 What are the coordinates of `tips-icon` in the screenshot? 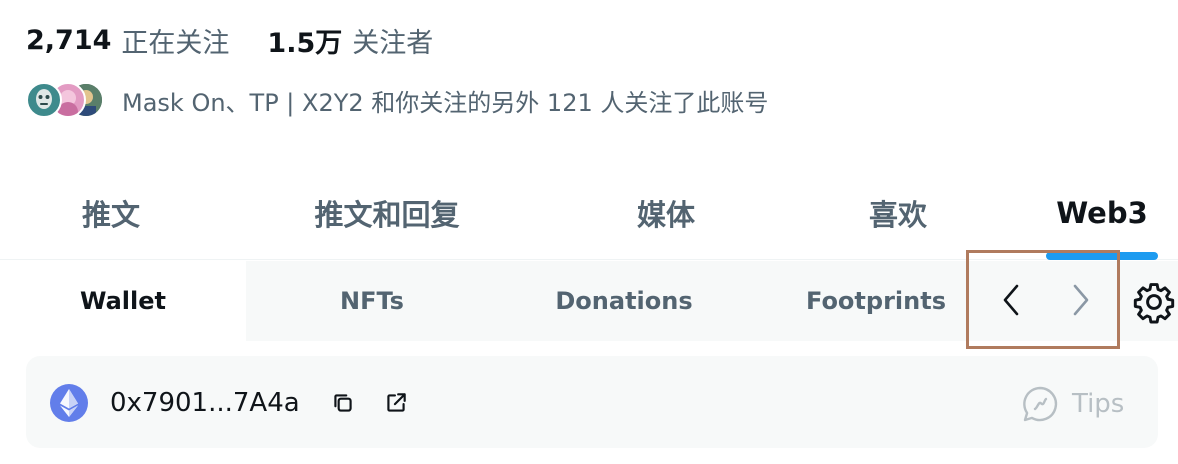 It's located at (1040, 404).